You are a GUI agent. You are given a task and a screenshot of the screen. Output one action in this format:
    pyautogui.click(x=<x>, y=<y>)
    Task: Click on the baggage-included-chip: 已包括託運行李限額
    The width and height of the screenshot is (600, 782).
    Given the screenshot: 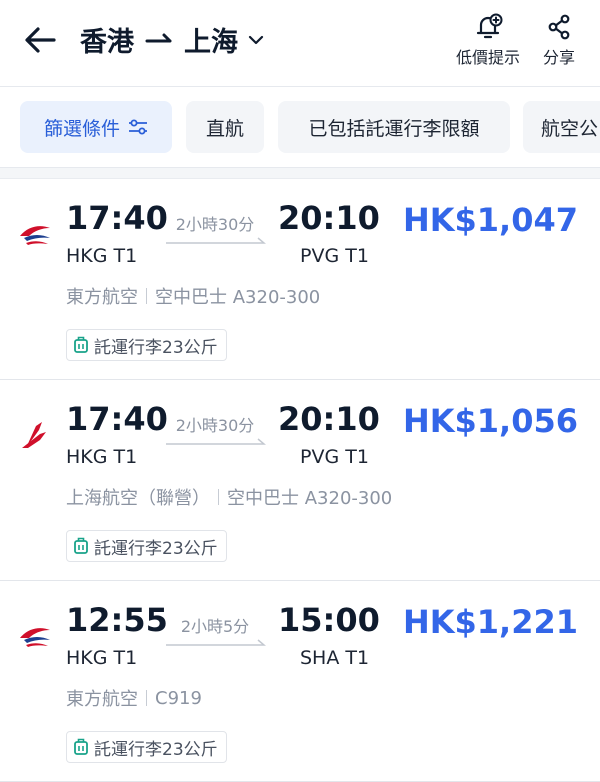 What is the action you would take?
    pyautogui.click(x=394, y=127)
    